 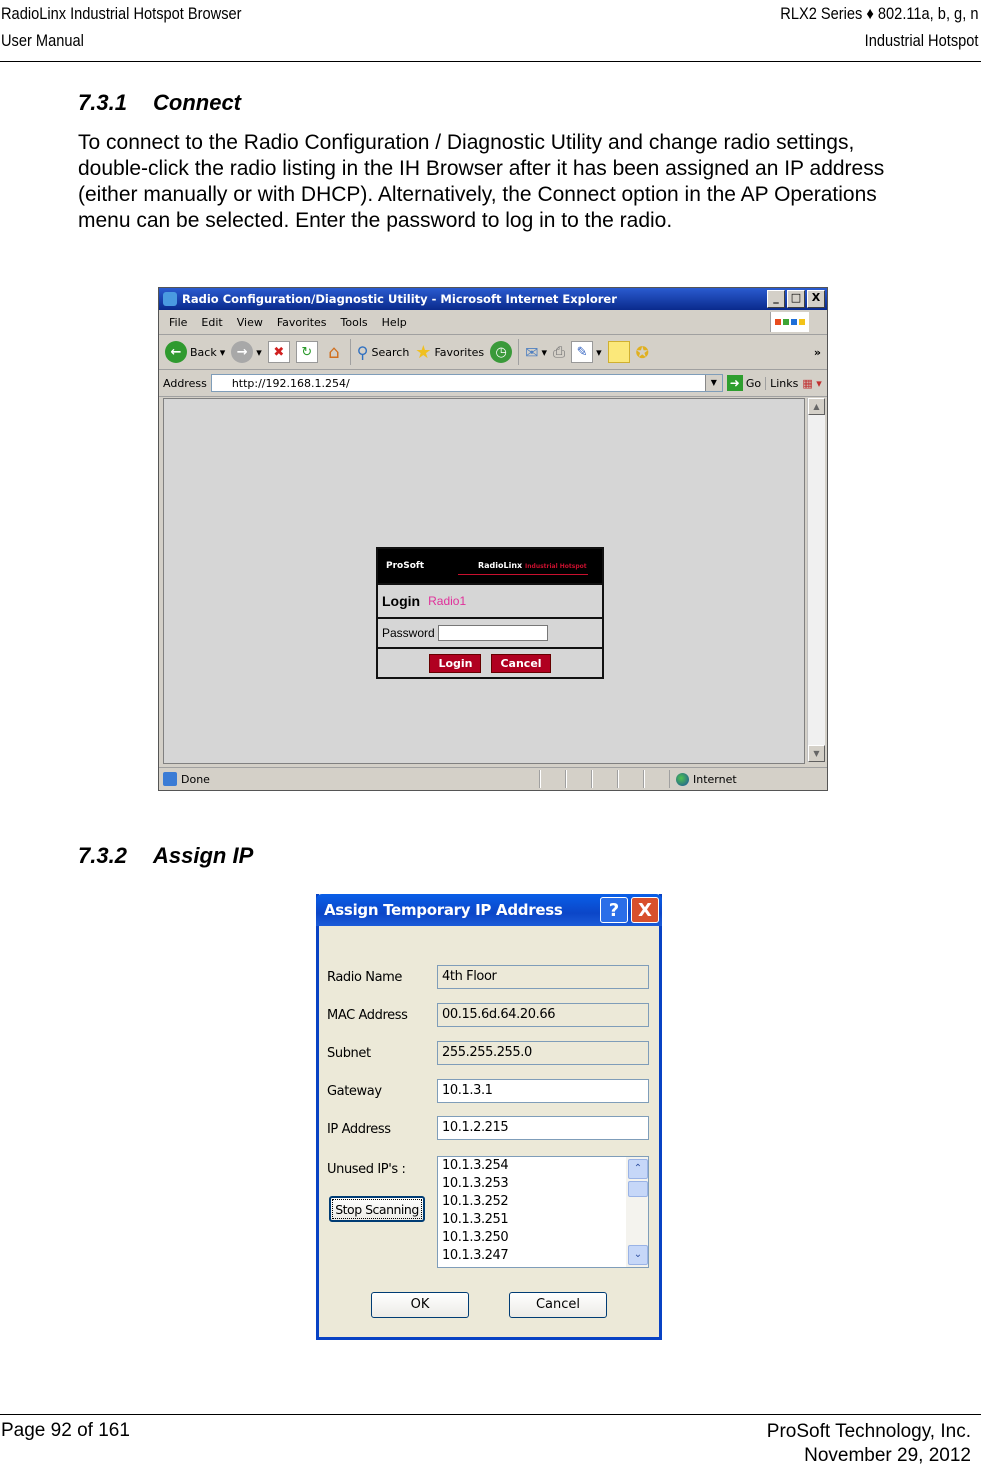 I want to click on list-item: 10.1.3.253, so click(x=543, y=1184).